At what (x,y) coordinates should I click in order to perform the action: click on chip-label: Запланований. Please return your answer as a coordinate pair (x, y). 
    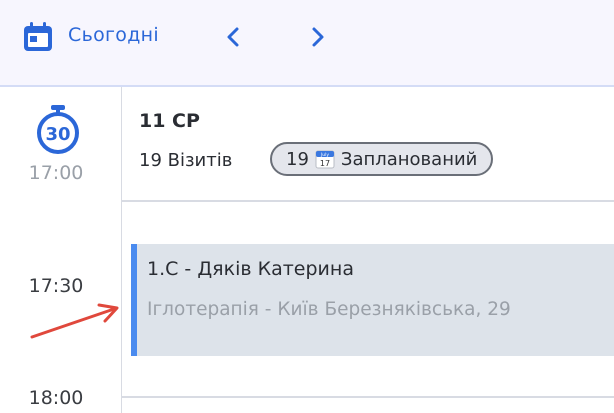
    Looking at the image, I should click on (409, 159).